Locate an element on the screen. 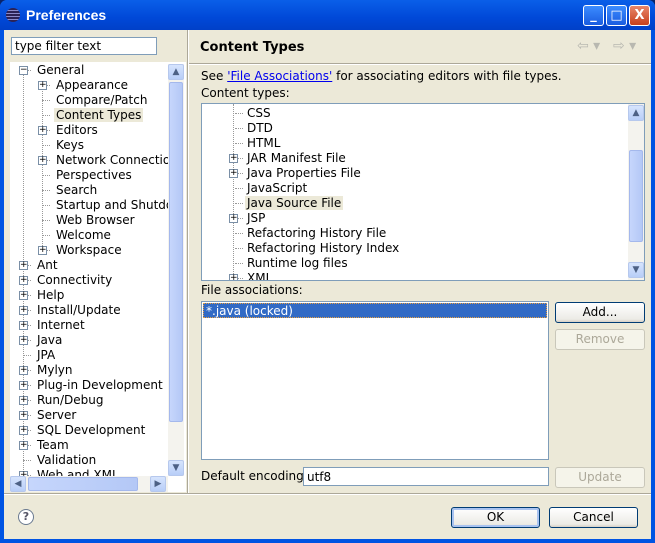  tree-item: Startup and Shutdov is located at coordinates (118, 205).